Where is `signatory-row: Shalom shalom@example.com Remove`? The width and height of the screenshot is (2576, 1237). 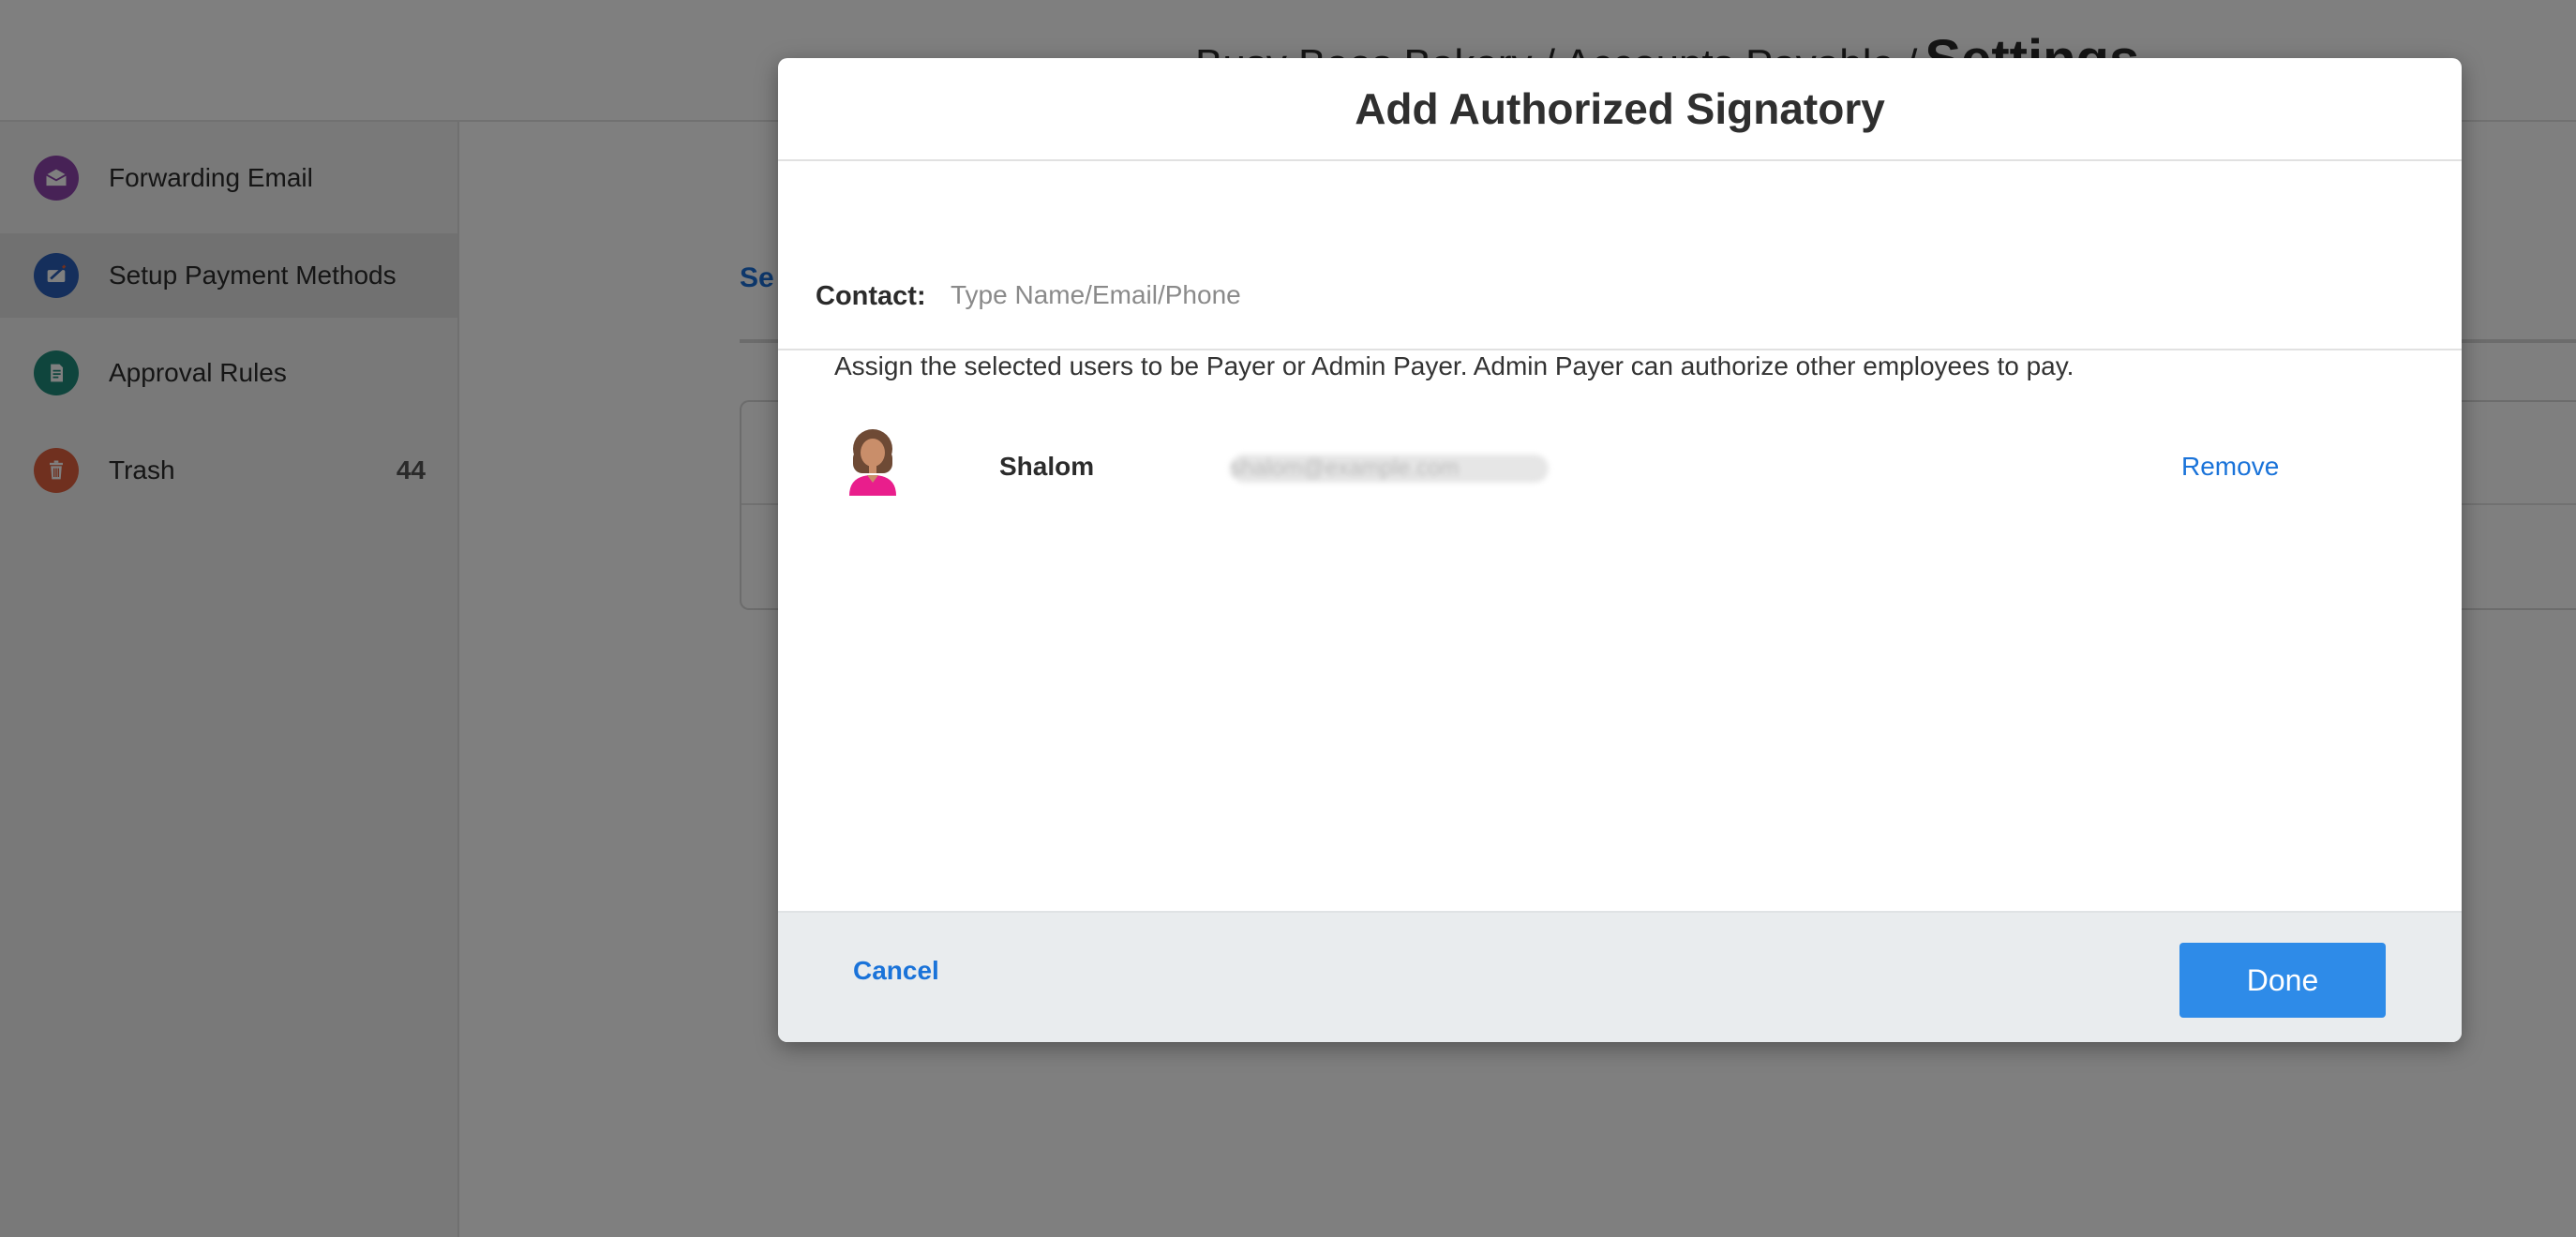 signatory-row: Shalom shalom@example.com Remove is located at coordinates (1621, 471).